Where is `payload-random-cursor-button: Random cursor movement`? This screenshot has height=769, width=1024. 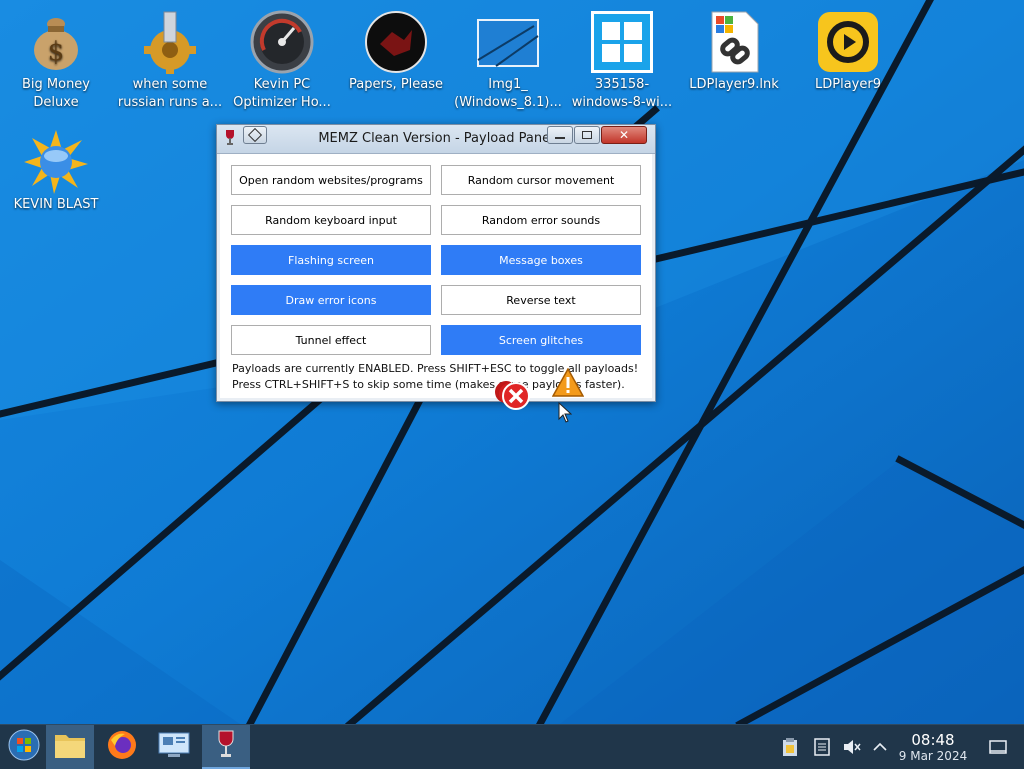
payload-random-cursor-button: Random cursor movement is located at coordinates (541, 180).